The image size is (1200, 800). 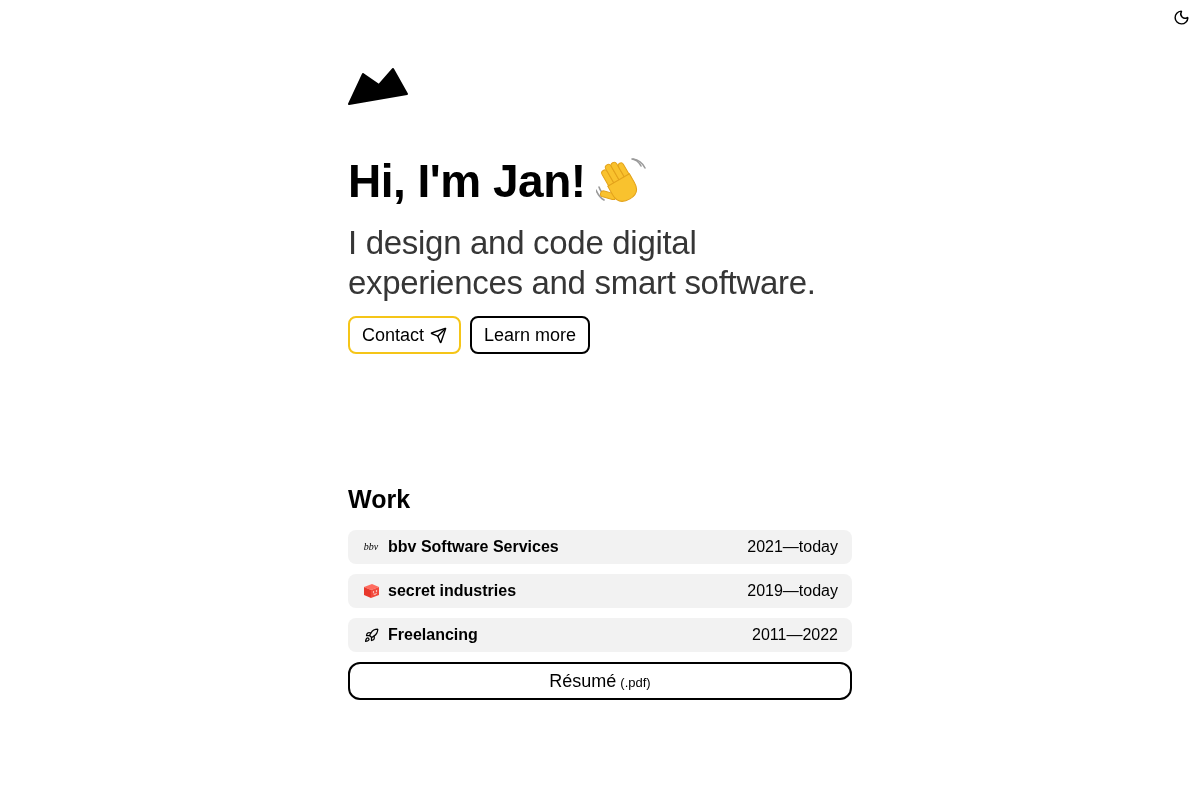 I want to click on resume-button: Résumé (.pdf), so click(x=600, y=681).